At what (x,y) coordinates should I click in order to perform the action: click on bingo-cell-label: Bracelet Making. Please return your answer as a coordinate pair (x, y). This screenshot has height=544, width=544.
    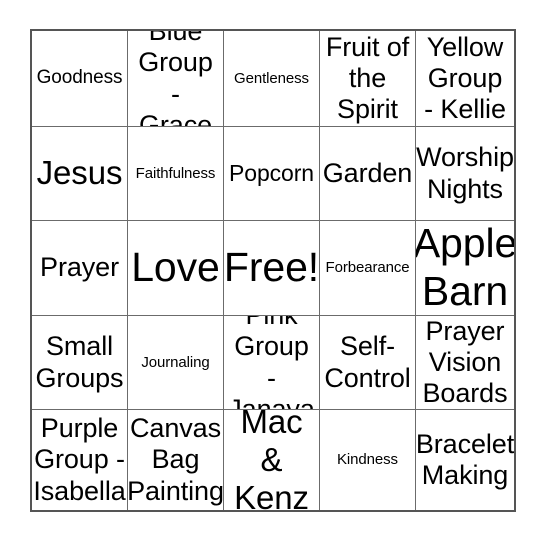
    Looking at the image, I should click on (465, 459).